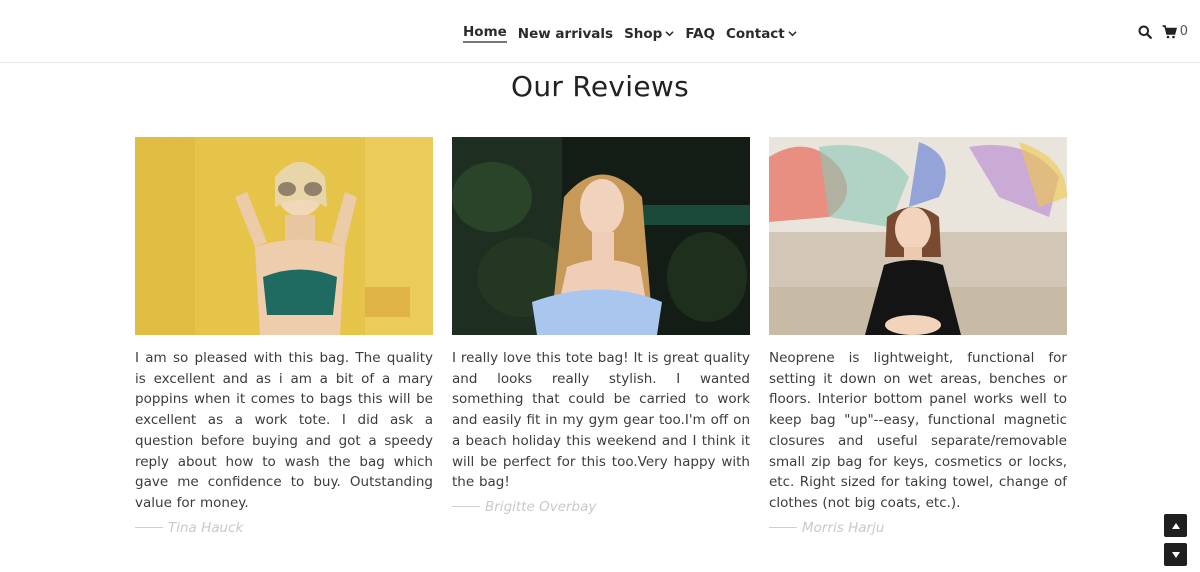 This screenshot has height=572, width=1200. Describe the element at coordinates (843, 527) in the screenshot. I see `review-author-name: Morris Harju` at that location.